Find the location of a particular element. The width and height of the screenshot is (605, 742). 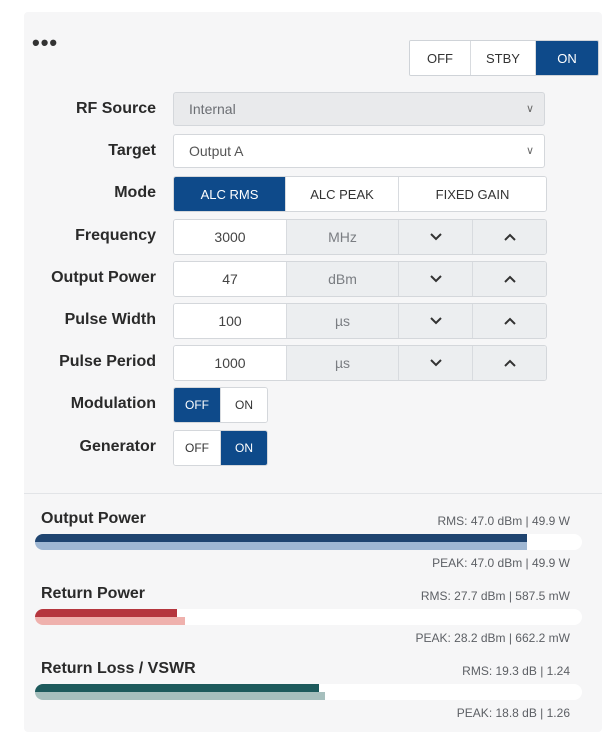

pulse-period-input: 1000 is located at coordinates (230, 363).